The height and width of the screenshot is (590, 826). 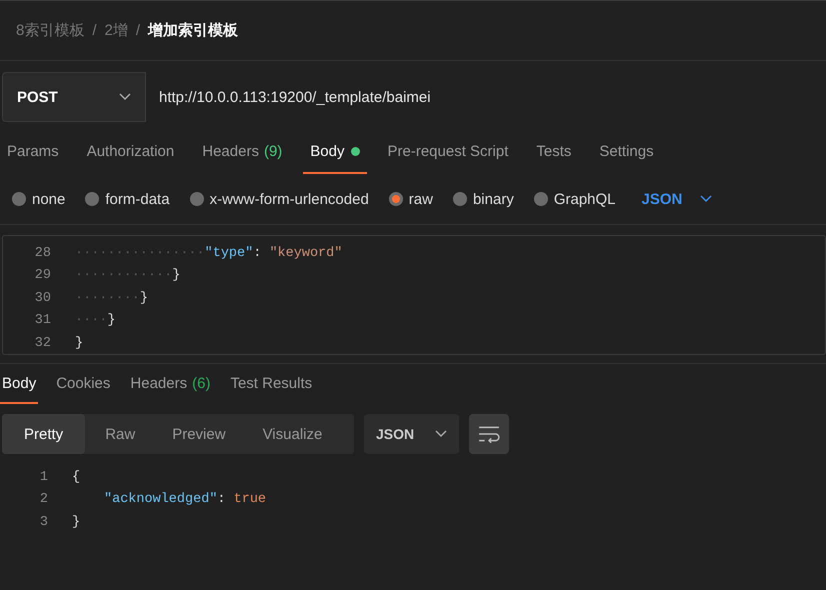 What do you see at coordinates (49, 199) in the screenshot?
I see `radio-label: none` at bounding box center [49, 199].